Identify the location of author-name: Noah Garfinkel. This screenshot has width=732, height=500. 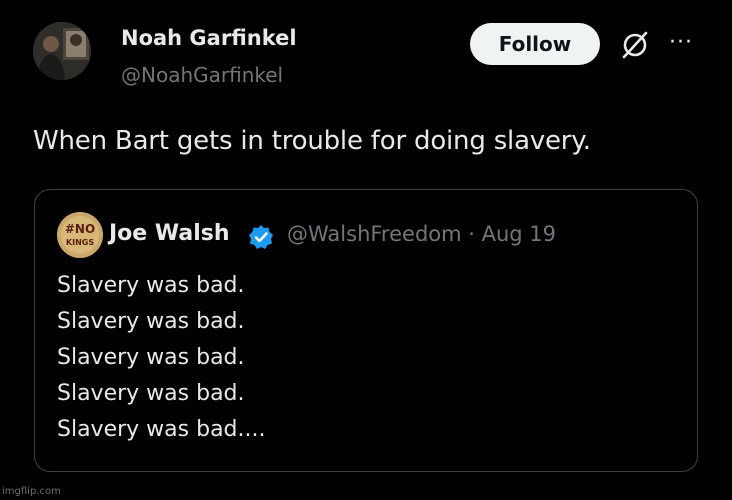
(209, 38).